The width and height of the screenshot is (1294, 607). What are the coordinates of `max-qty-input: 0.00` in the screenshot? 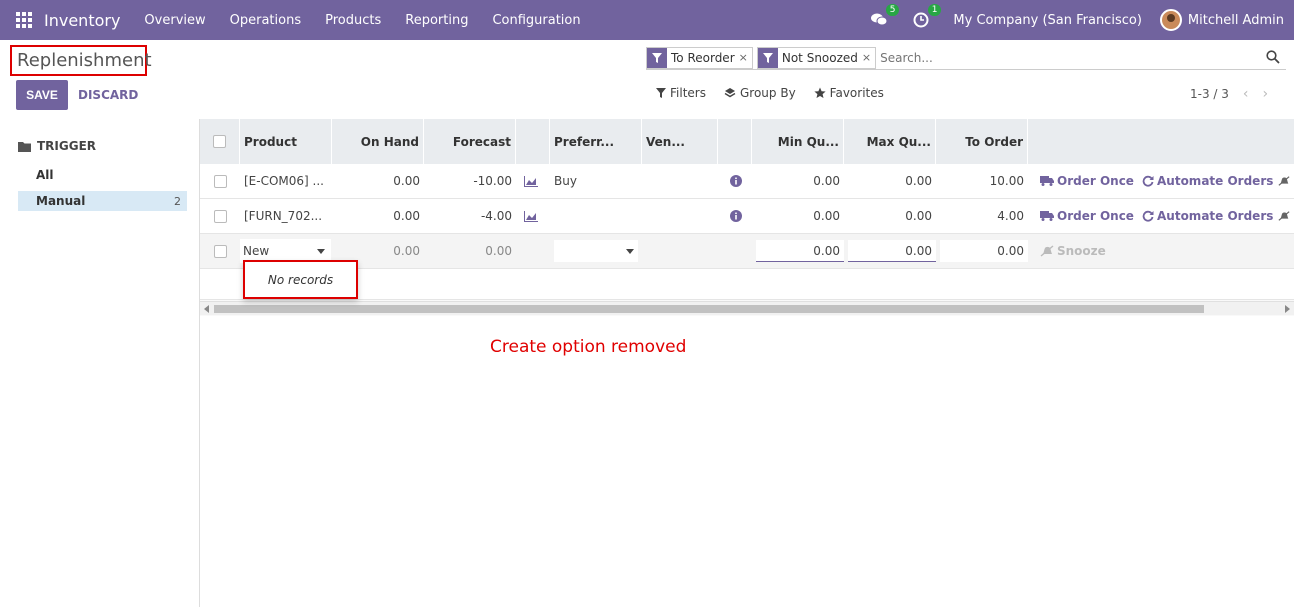 It's located at (892, 251).